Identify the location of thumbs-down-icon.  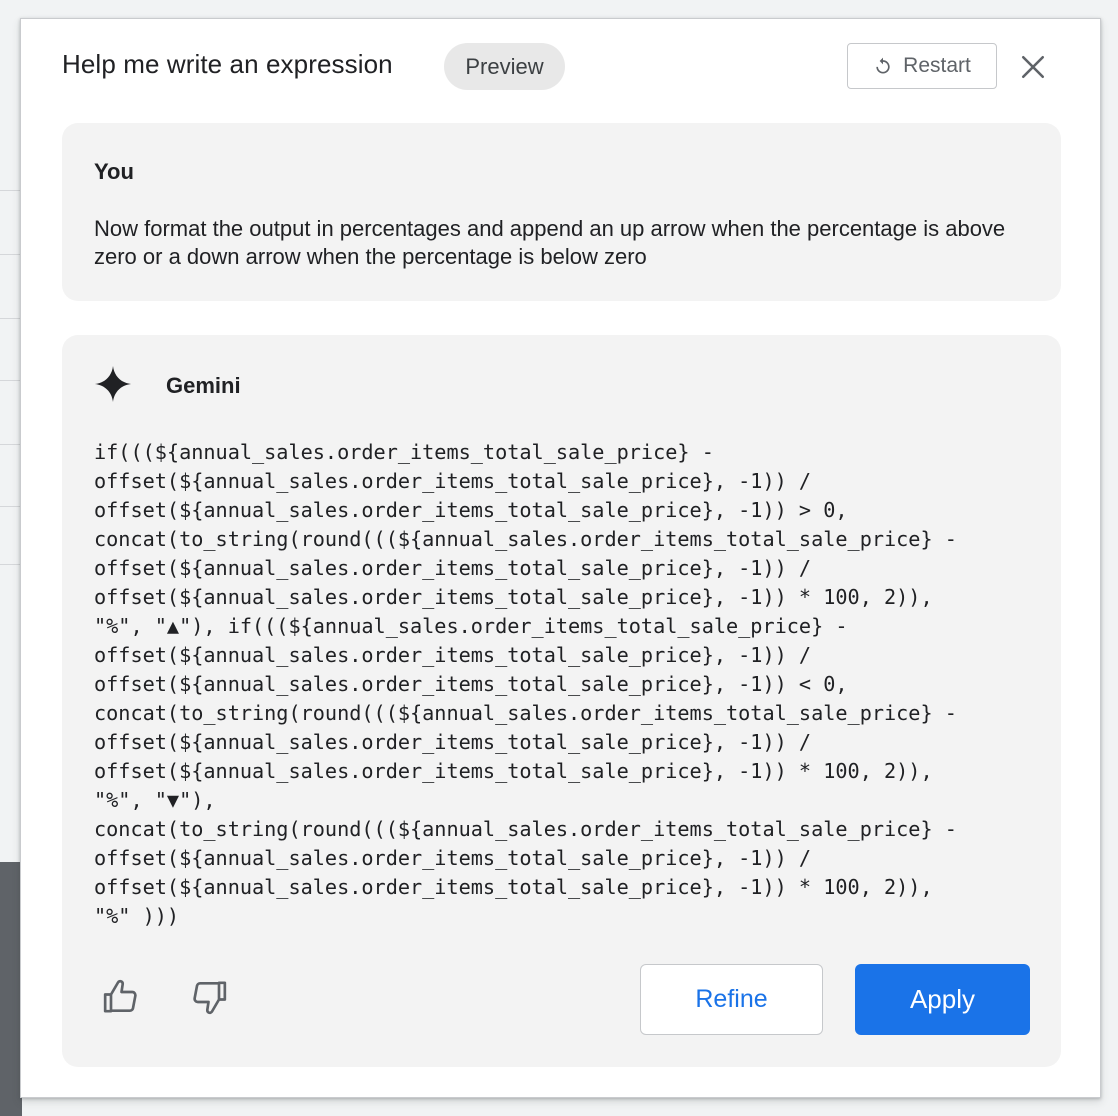
(210, 998).